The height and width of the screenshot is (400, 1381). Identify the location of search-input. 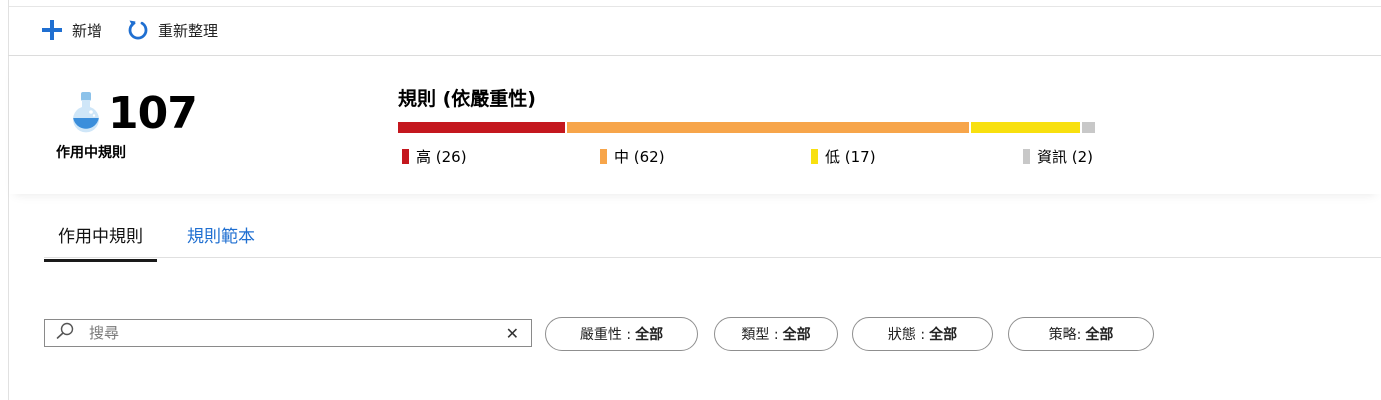
(296, 333).